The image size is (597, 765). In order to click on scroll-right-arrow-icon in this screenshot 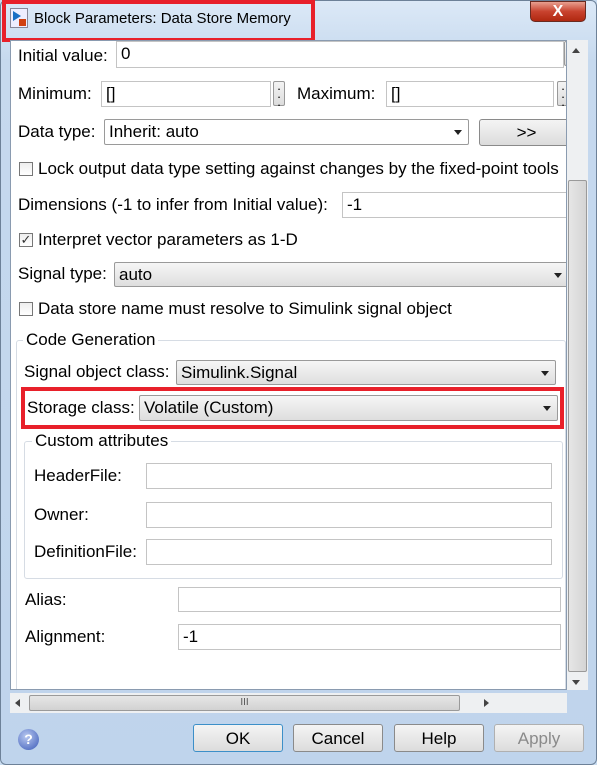, I will do `click(486, 703)`.